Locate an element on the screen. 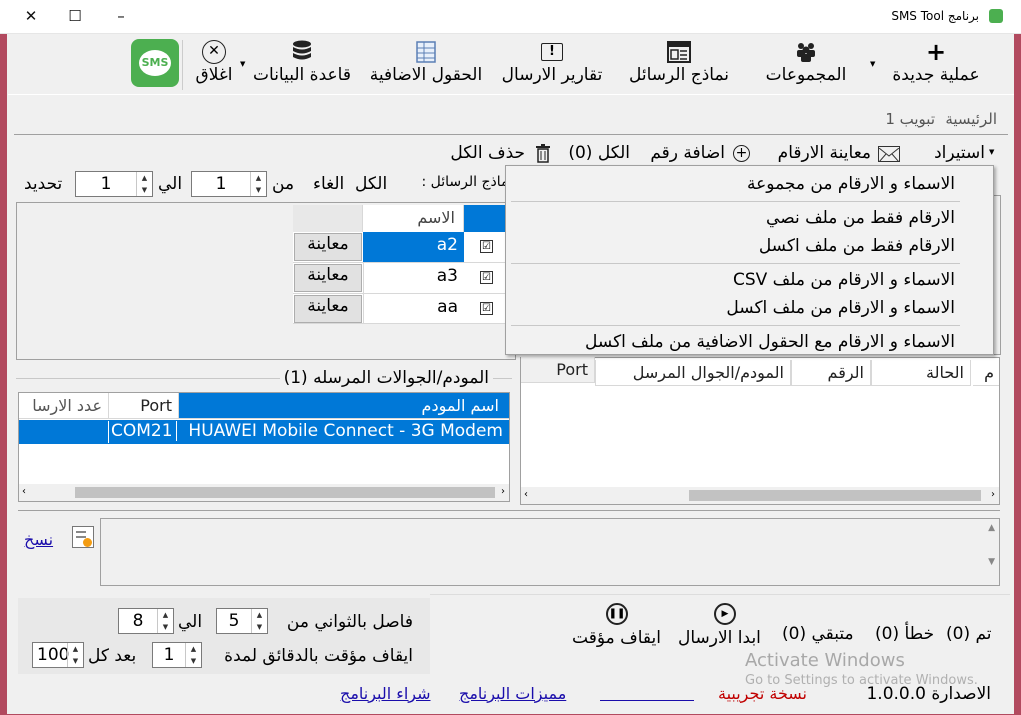  users-icon is located at coordinates (806, 52).